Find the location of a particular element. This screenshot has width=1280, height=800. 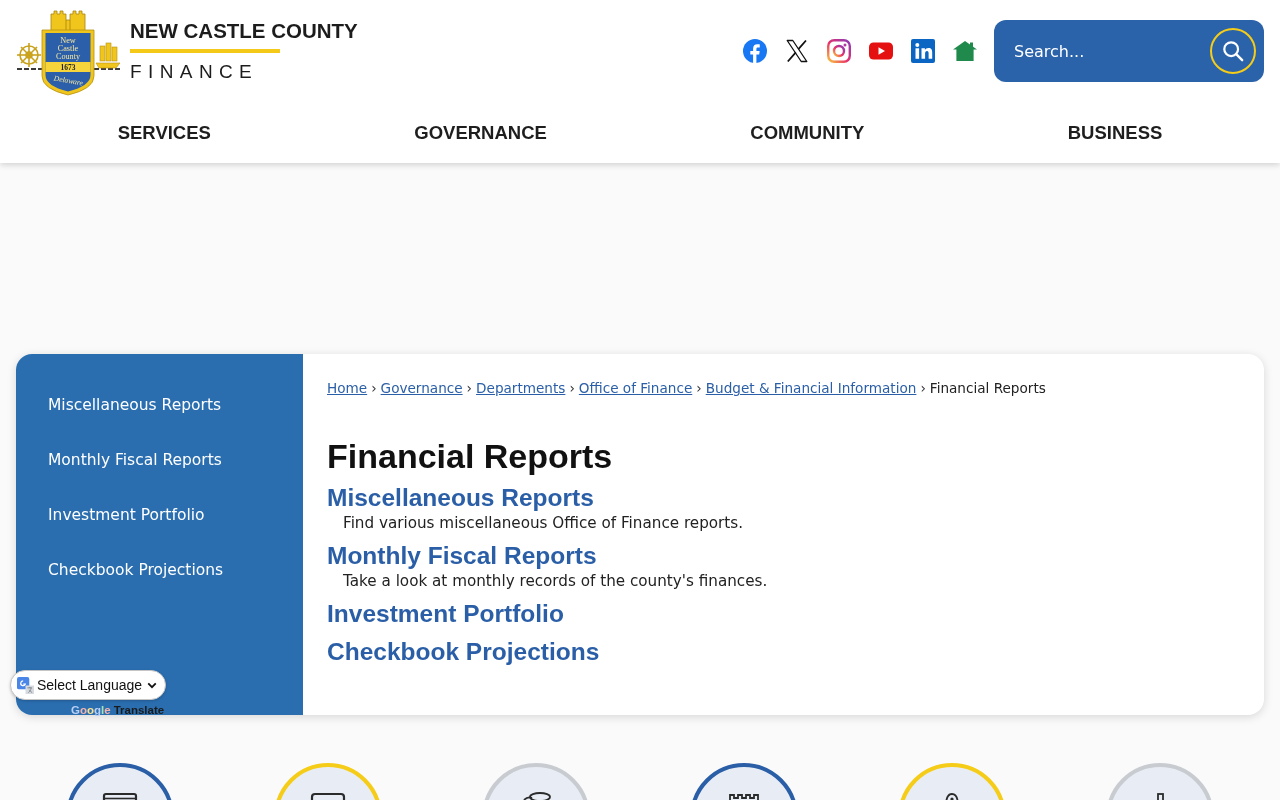

breadcrumb-link: Budget & Financial Information is located at coordinates (811, 388).